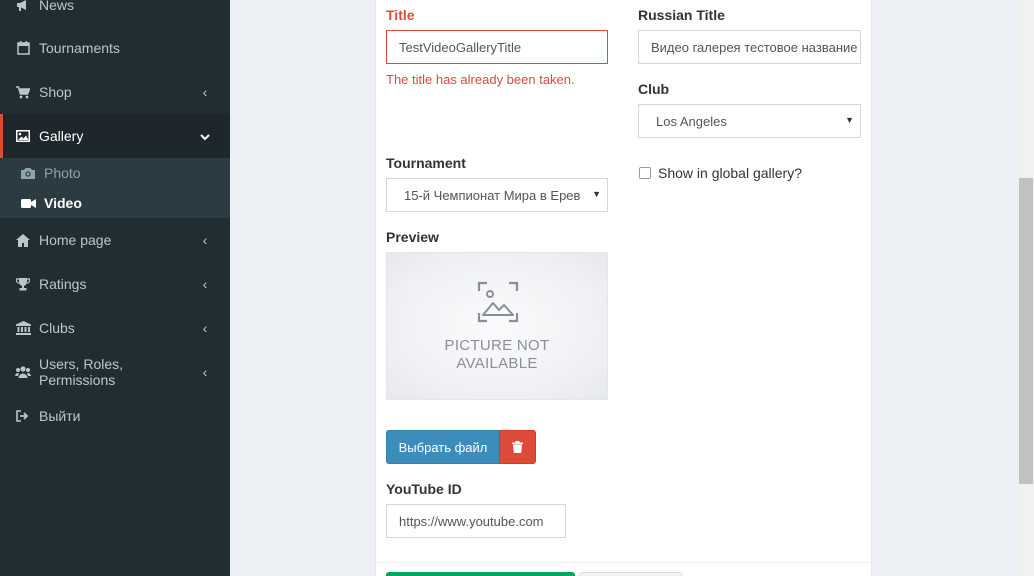 The image size is (1034, 576). I want to click on tournament-label: Tournament, so click(426, 163).